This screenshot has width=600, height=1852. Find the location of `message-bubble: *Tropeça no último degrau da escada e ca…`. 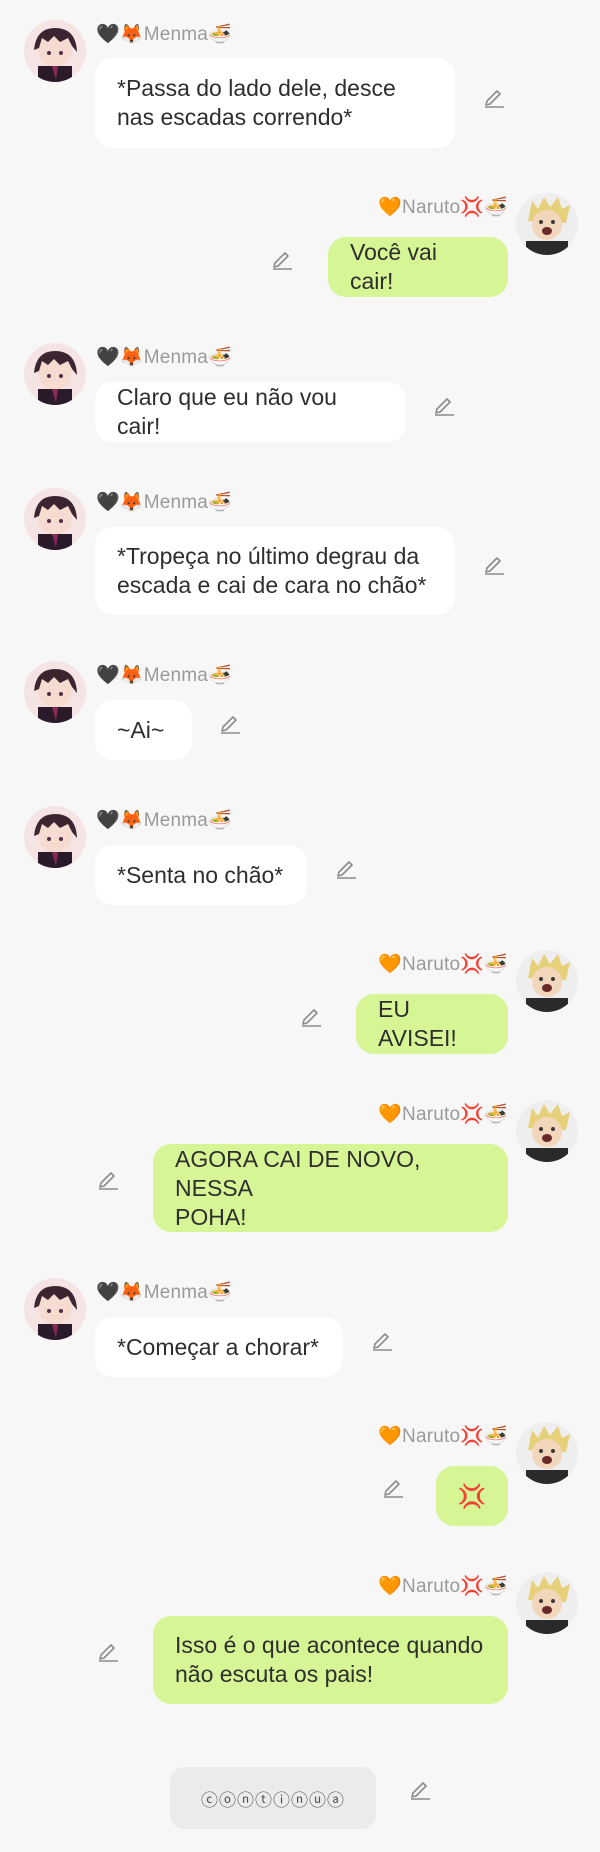

message-bubble: *Tropeça no último degrau da escada e ca… is located at coordinates (275, 571).